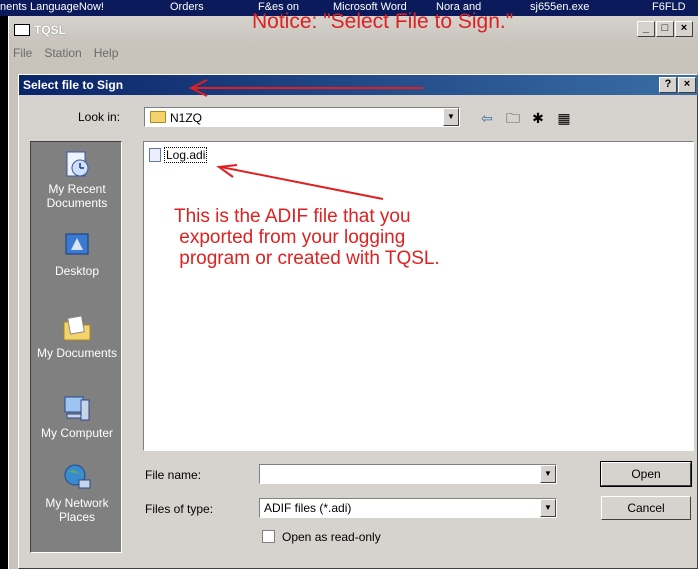 Image resolution: width=698 pixels, height=569 pixels. What do you see at coordinates (186, 118) in the screenshot?
I see `look-in-value: N1ZQ` at bounding box center [186, 118].